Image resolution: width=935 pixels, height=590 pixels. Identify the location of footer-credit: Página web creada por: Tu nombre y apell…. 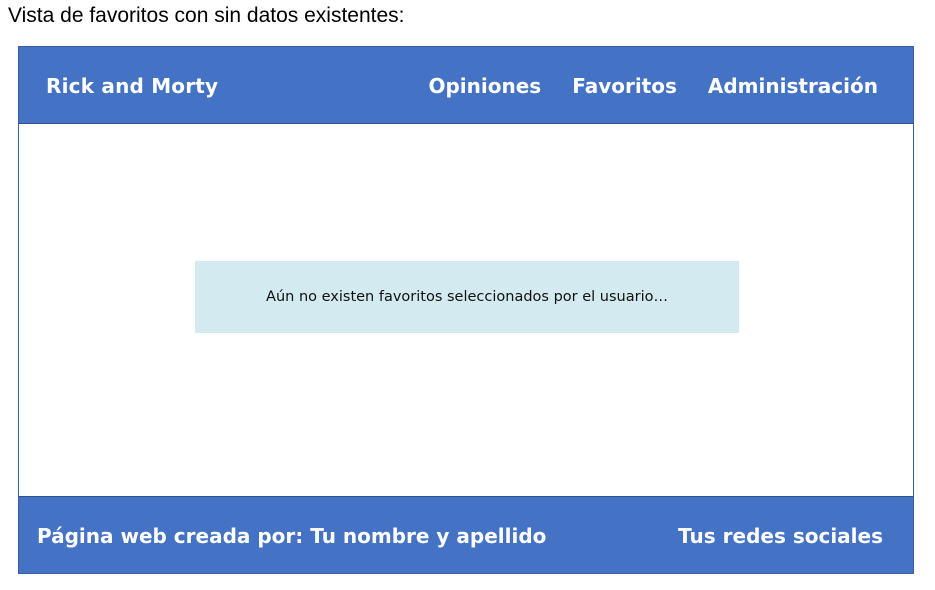
(292, 536).